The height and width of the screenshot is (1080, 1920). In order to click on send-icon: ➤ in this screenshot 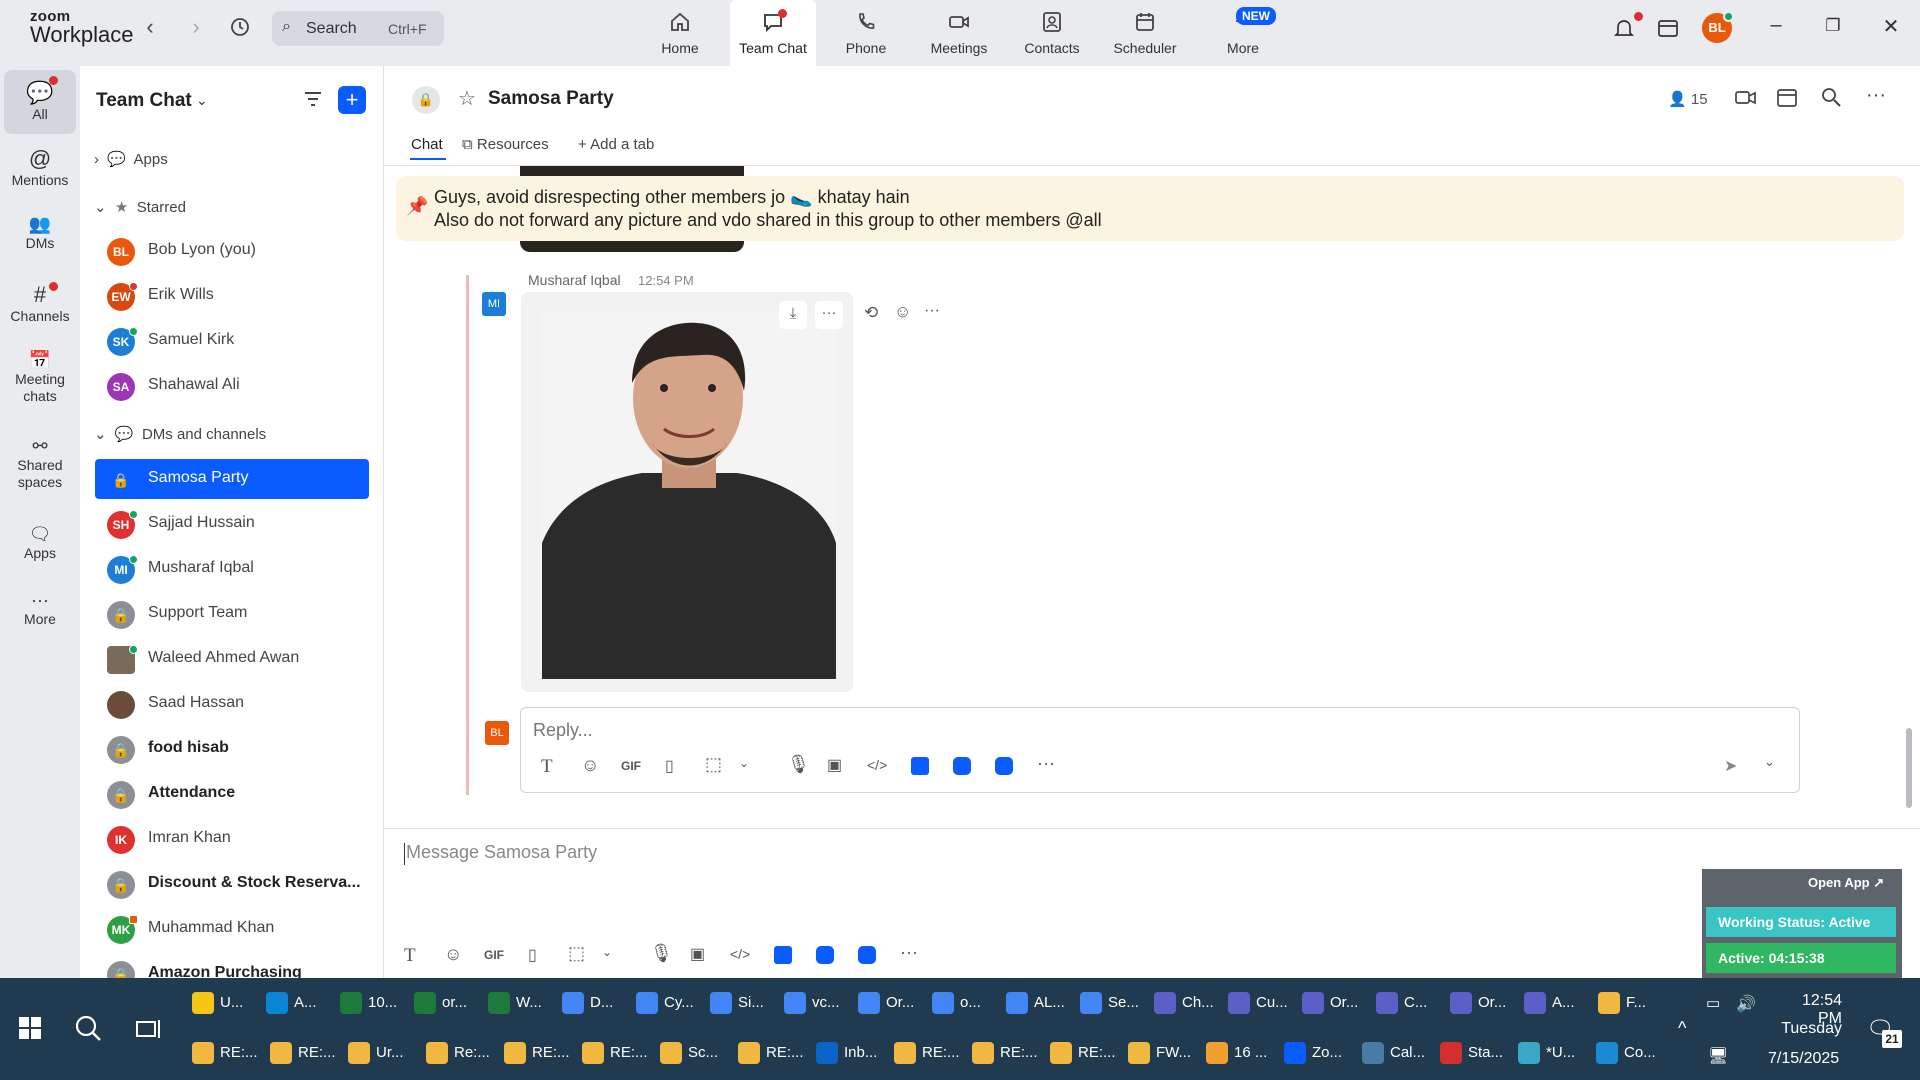, I will do `click(1730, 766)`.